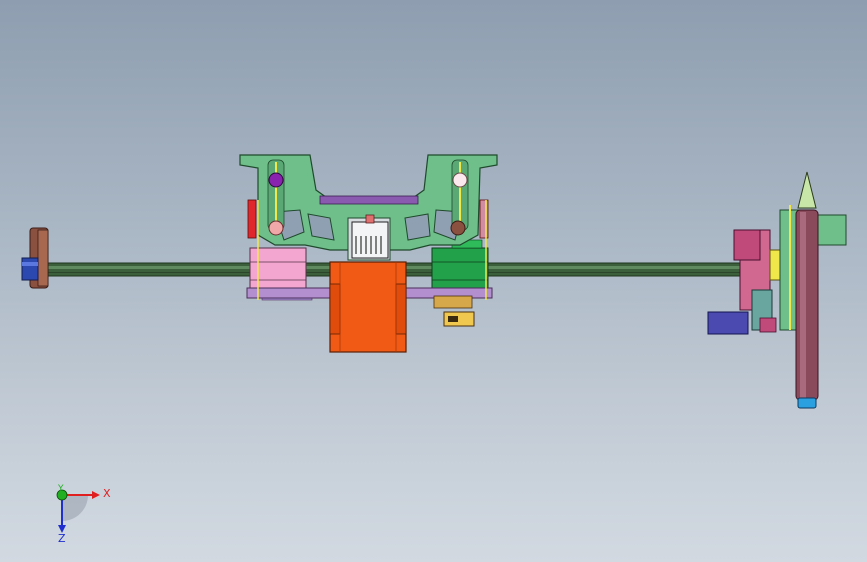  Describe the element at coordinates (276, 228) in the screenshot. I see `bolt-pink` at that location.